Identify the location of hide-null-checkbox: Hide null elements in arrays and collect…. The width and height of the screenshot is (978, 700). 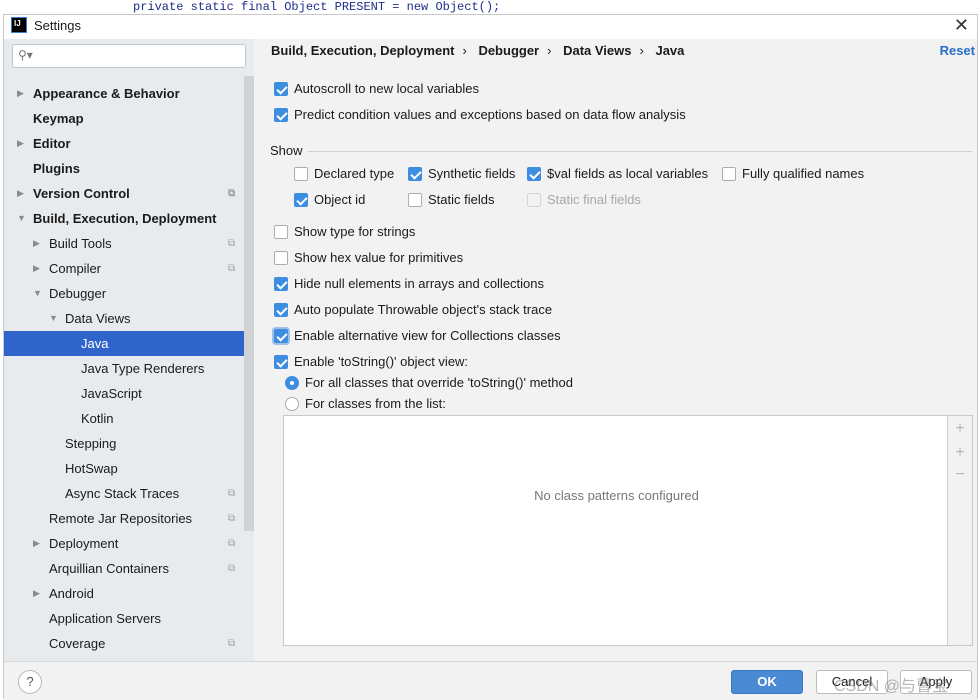
(409, 284).